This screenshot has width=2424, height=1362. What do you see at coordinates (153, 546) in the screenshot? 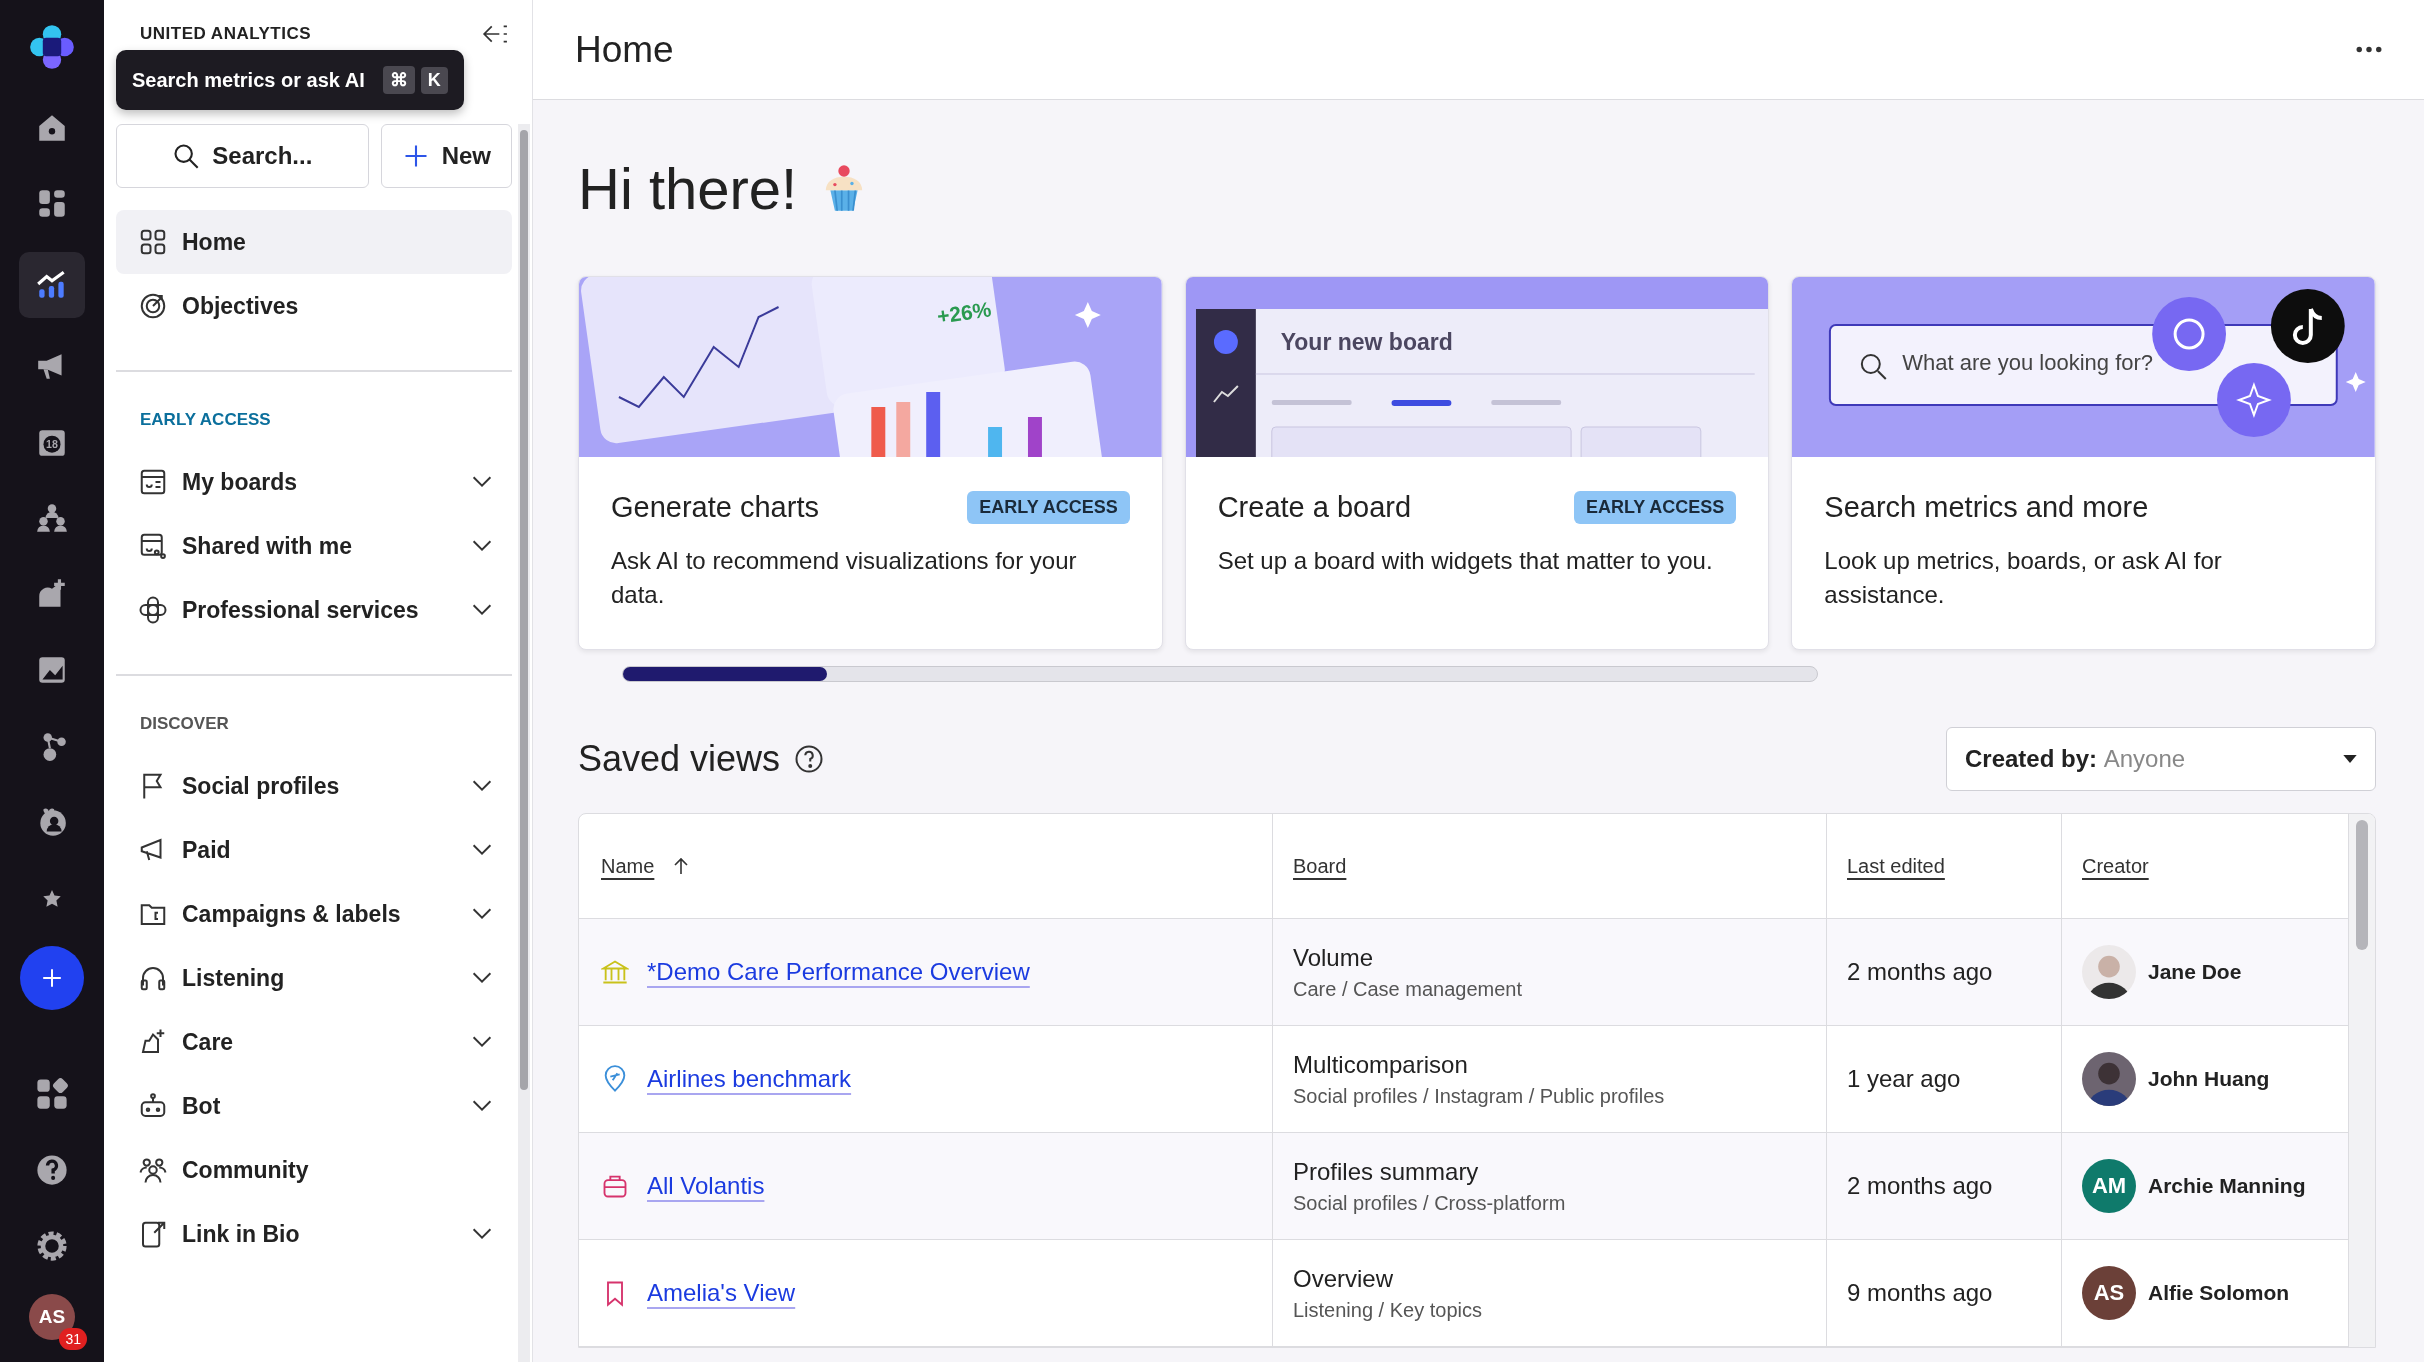
I see `shared-board-icon` at bounding box center [153, 546].